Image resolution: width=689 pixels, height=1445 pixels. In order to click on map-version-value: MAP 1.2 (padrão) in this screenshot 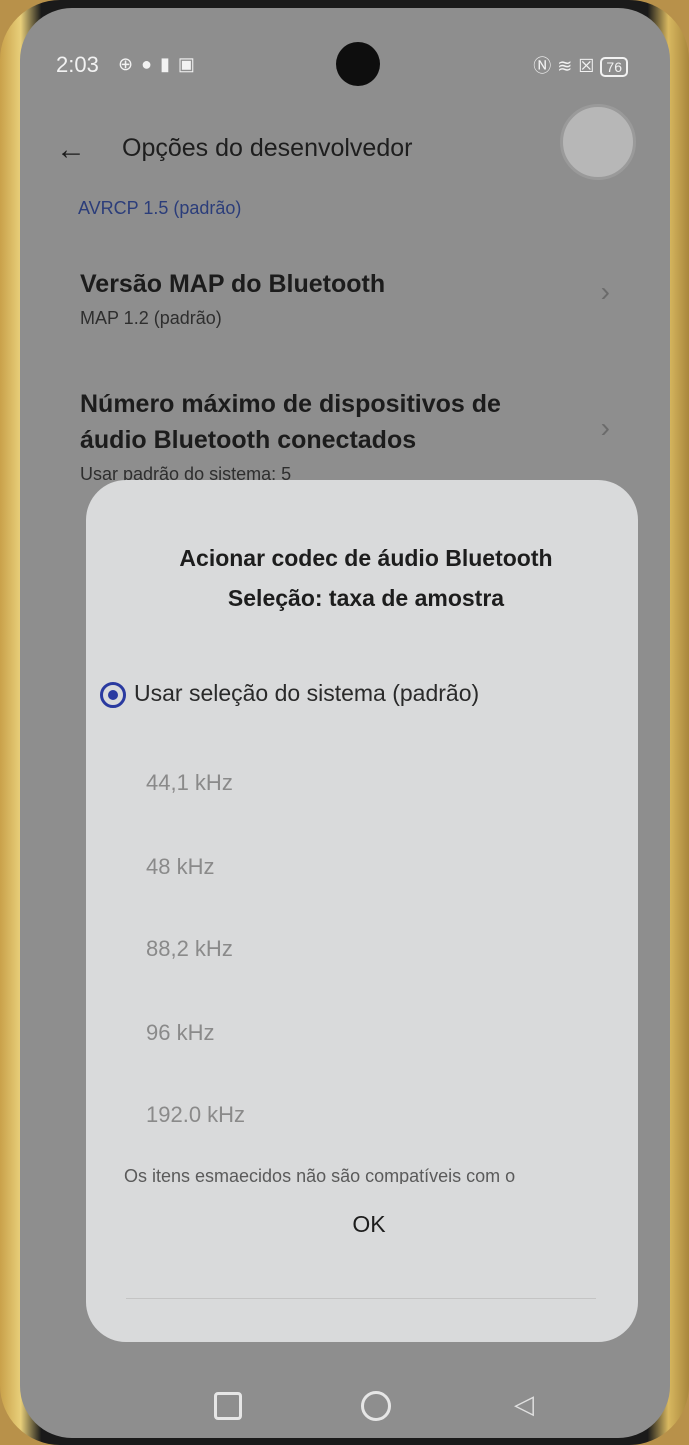, I will do `click(151, 318)`.